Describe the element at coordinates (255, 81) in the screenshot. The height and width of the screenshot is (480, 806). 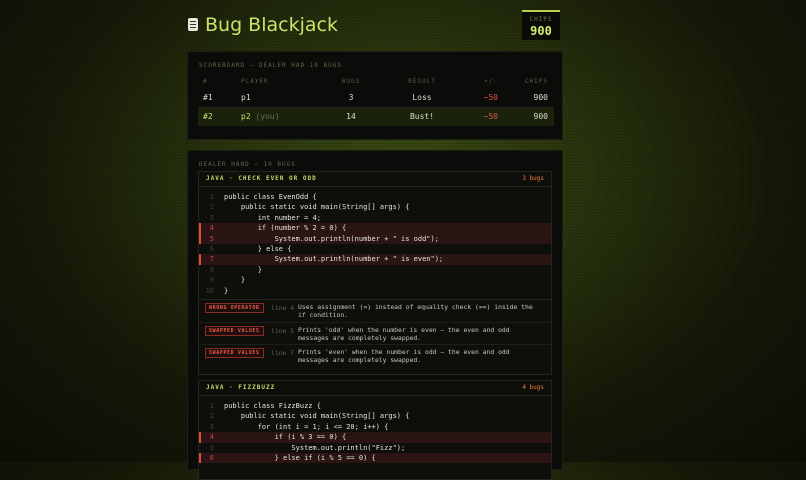
I see `col-player: PLAYER` at that location.